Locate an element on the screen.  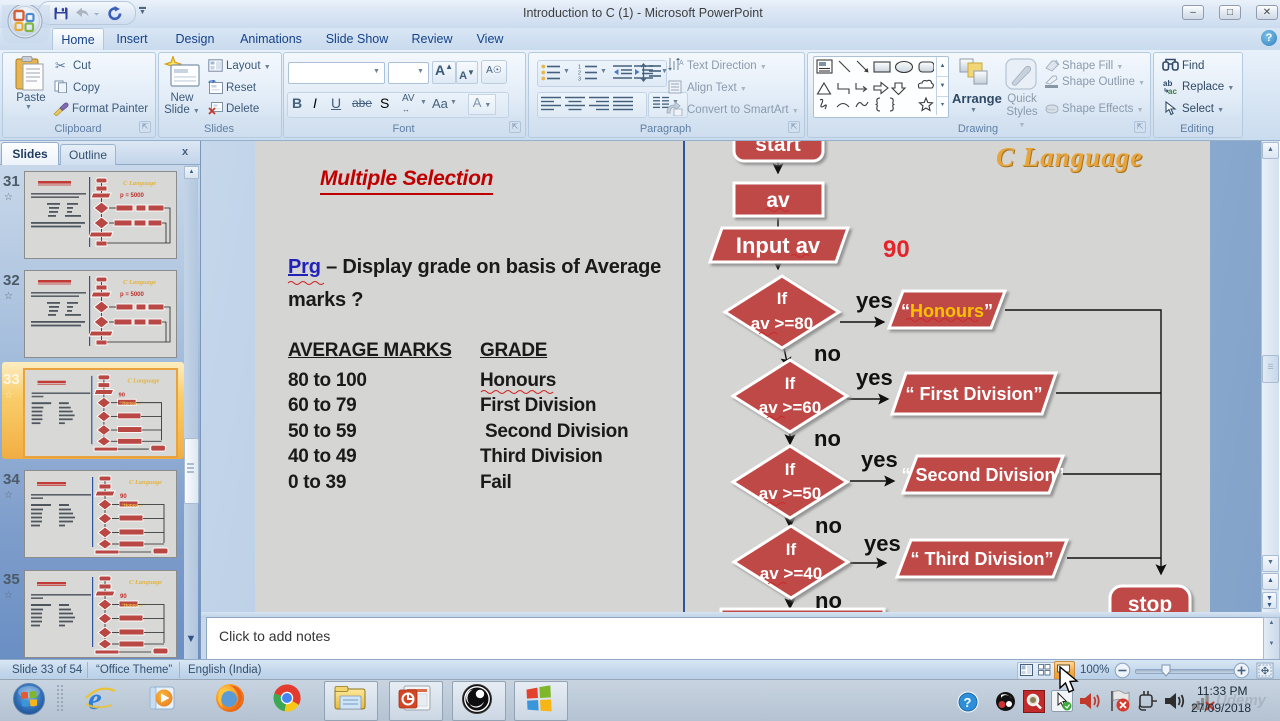
svg-text: start is located at coordinates (778, 148).